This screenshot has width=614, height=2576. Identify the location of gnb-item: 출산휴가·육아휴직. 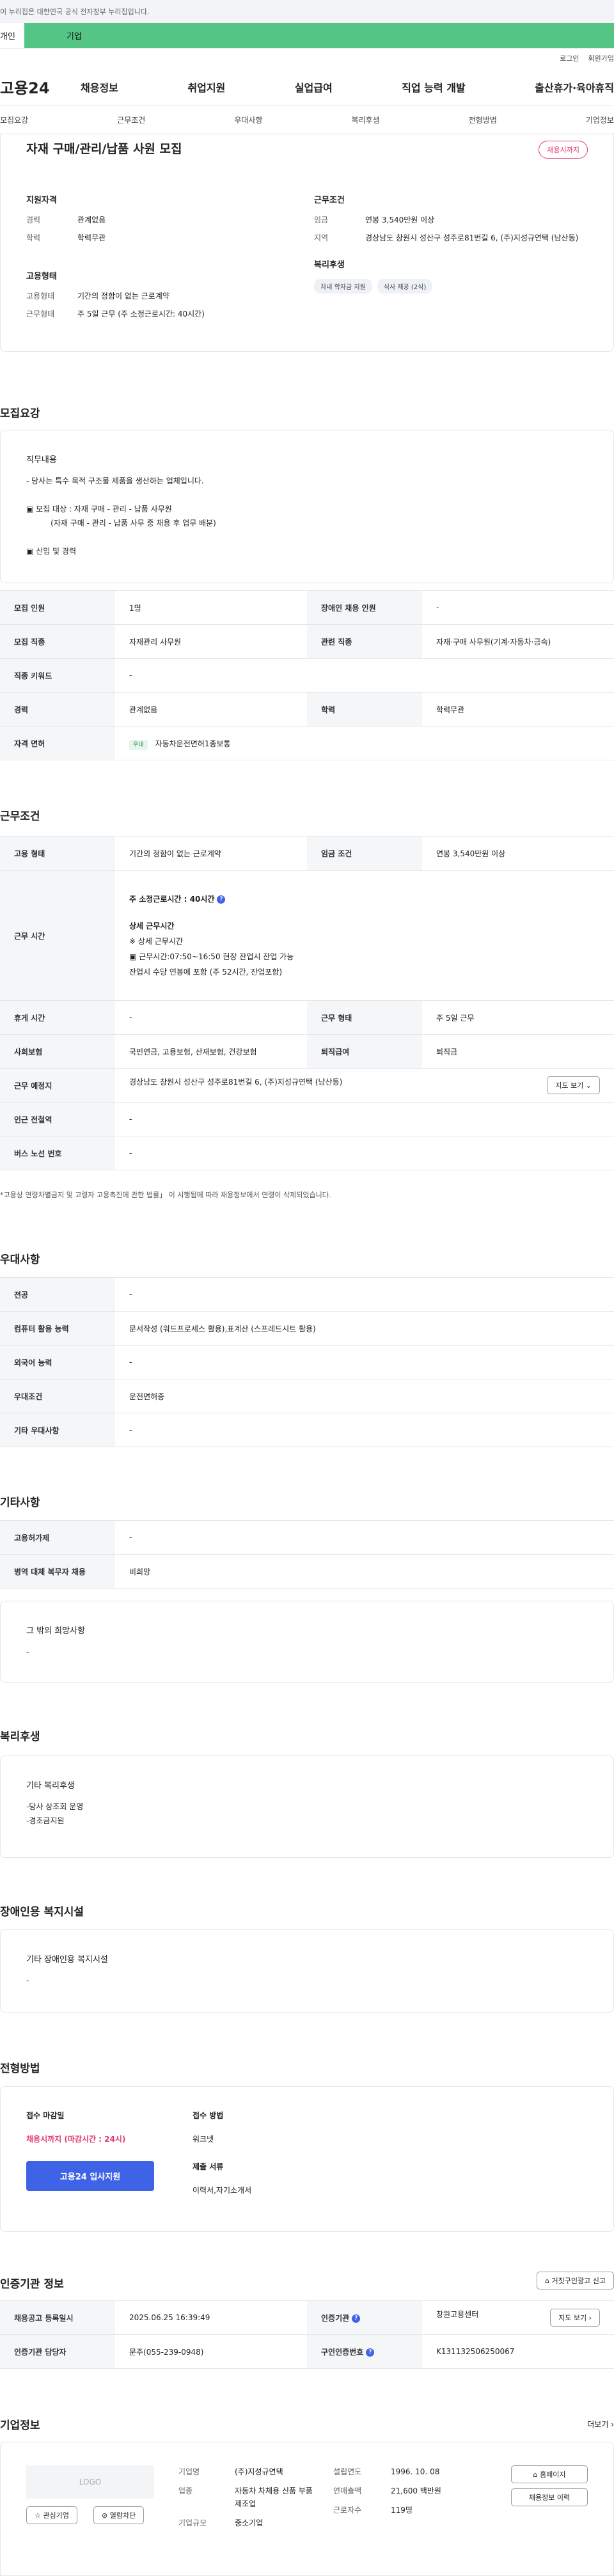
(574, 87).